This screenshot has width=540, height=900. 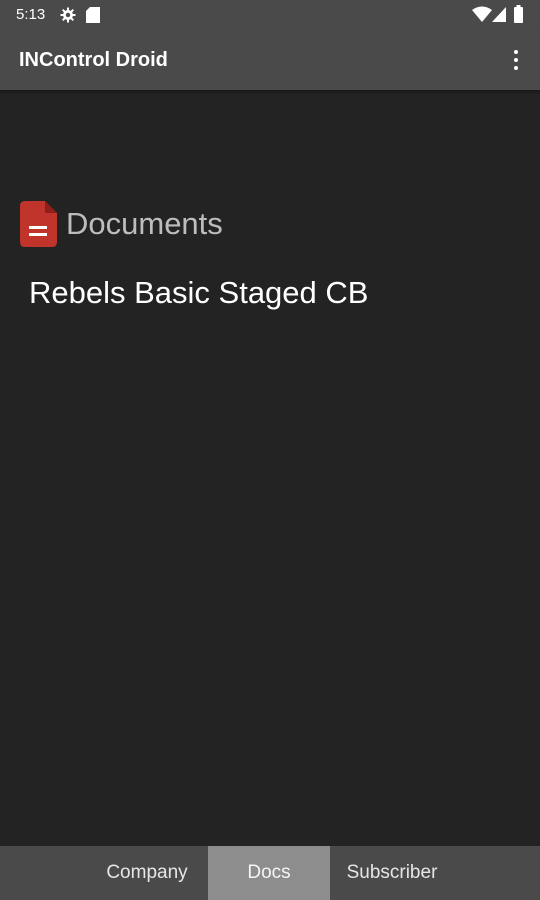 I want to click on document-icon, so click(x=38, y=224).